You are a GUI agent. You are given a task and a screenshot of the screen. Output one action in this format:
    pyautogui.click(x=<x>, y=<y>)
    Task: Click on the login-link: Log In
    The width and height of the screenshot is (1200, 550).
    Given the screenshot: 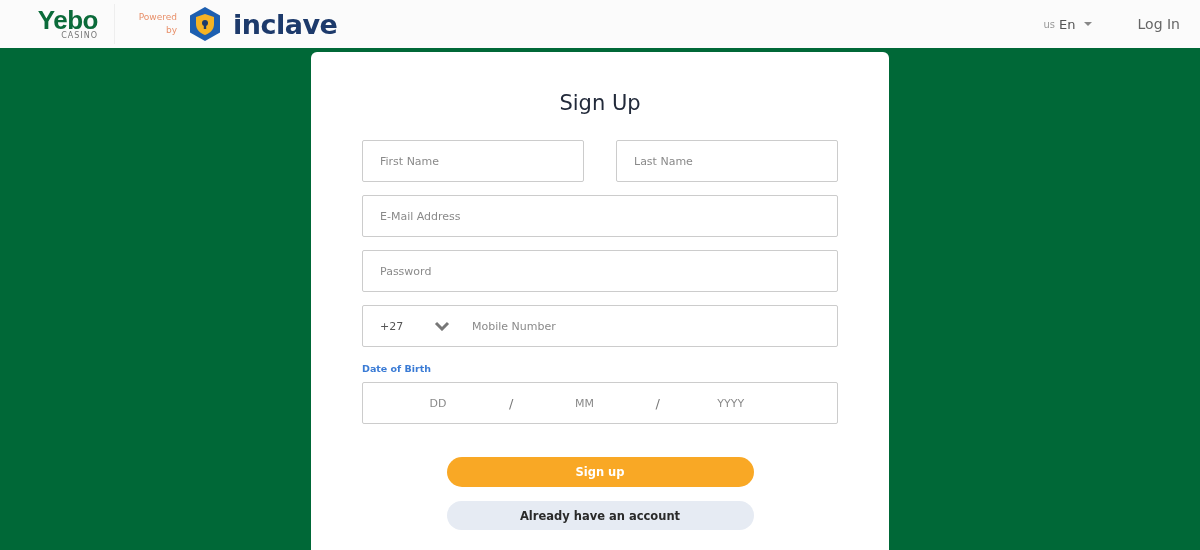 What is the action you would take?
    pyautogui.click(x=1158, y=24)
    